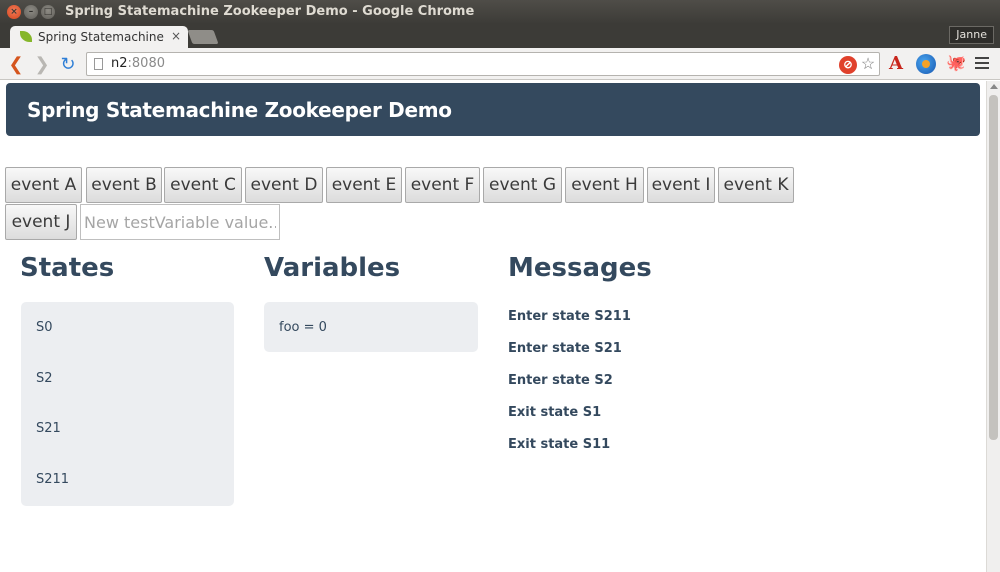 This screenshot has width=1000, height=572. Describe the element at coordinates (16, 64) in the screenshot. I see `back-arrow-icon: ❮` at that location.